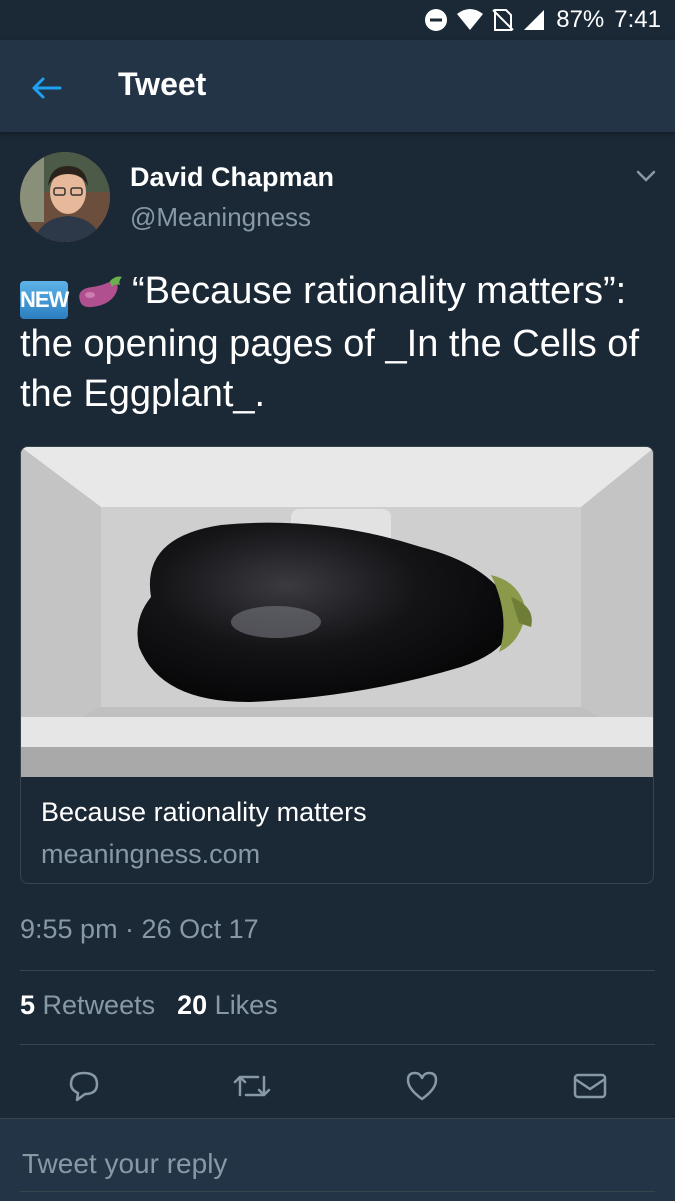  Describe the element at coordinates (232, 177) in the screenshot. I see `author-name: David Chapman` at that location.